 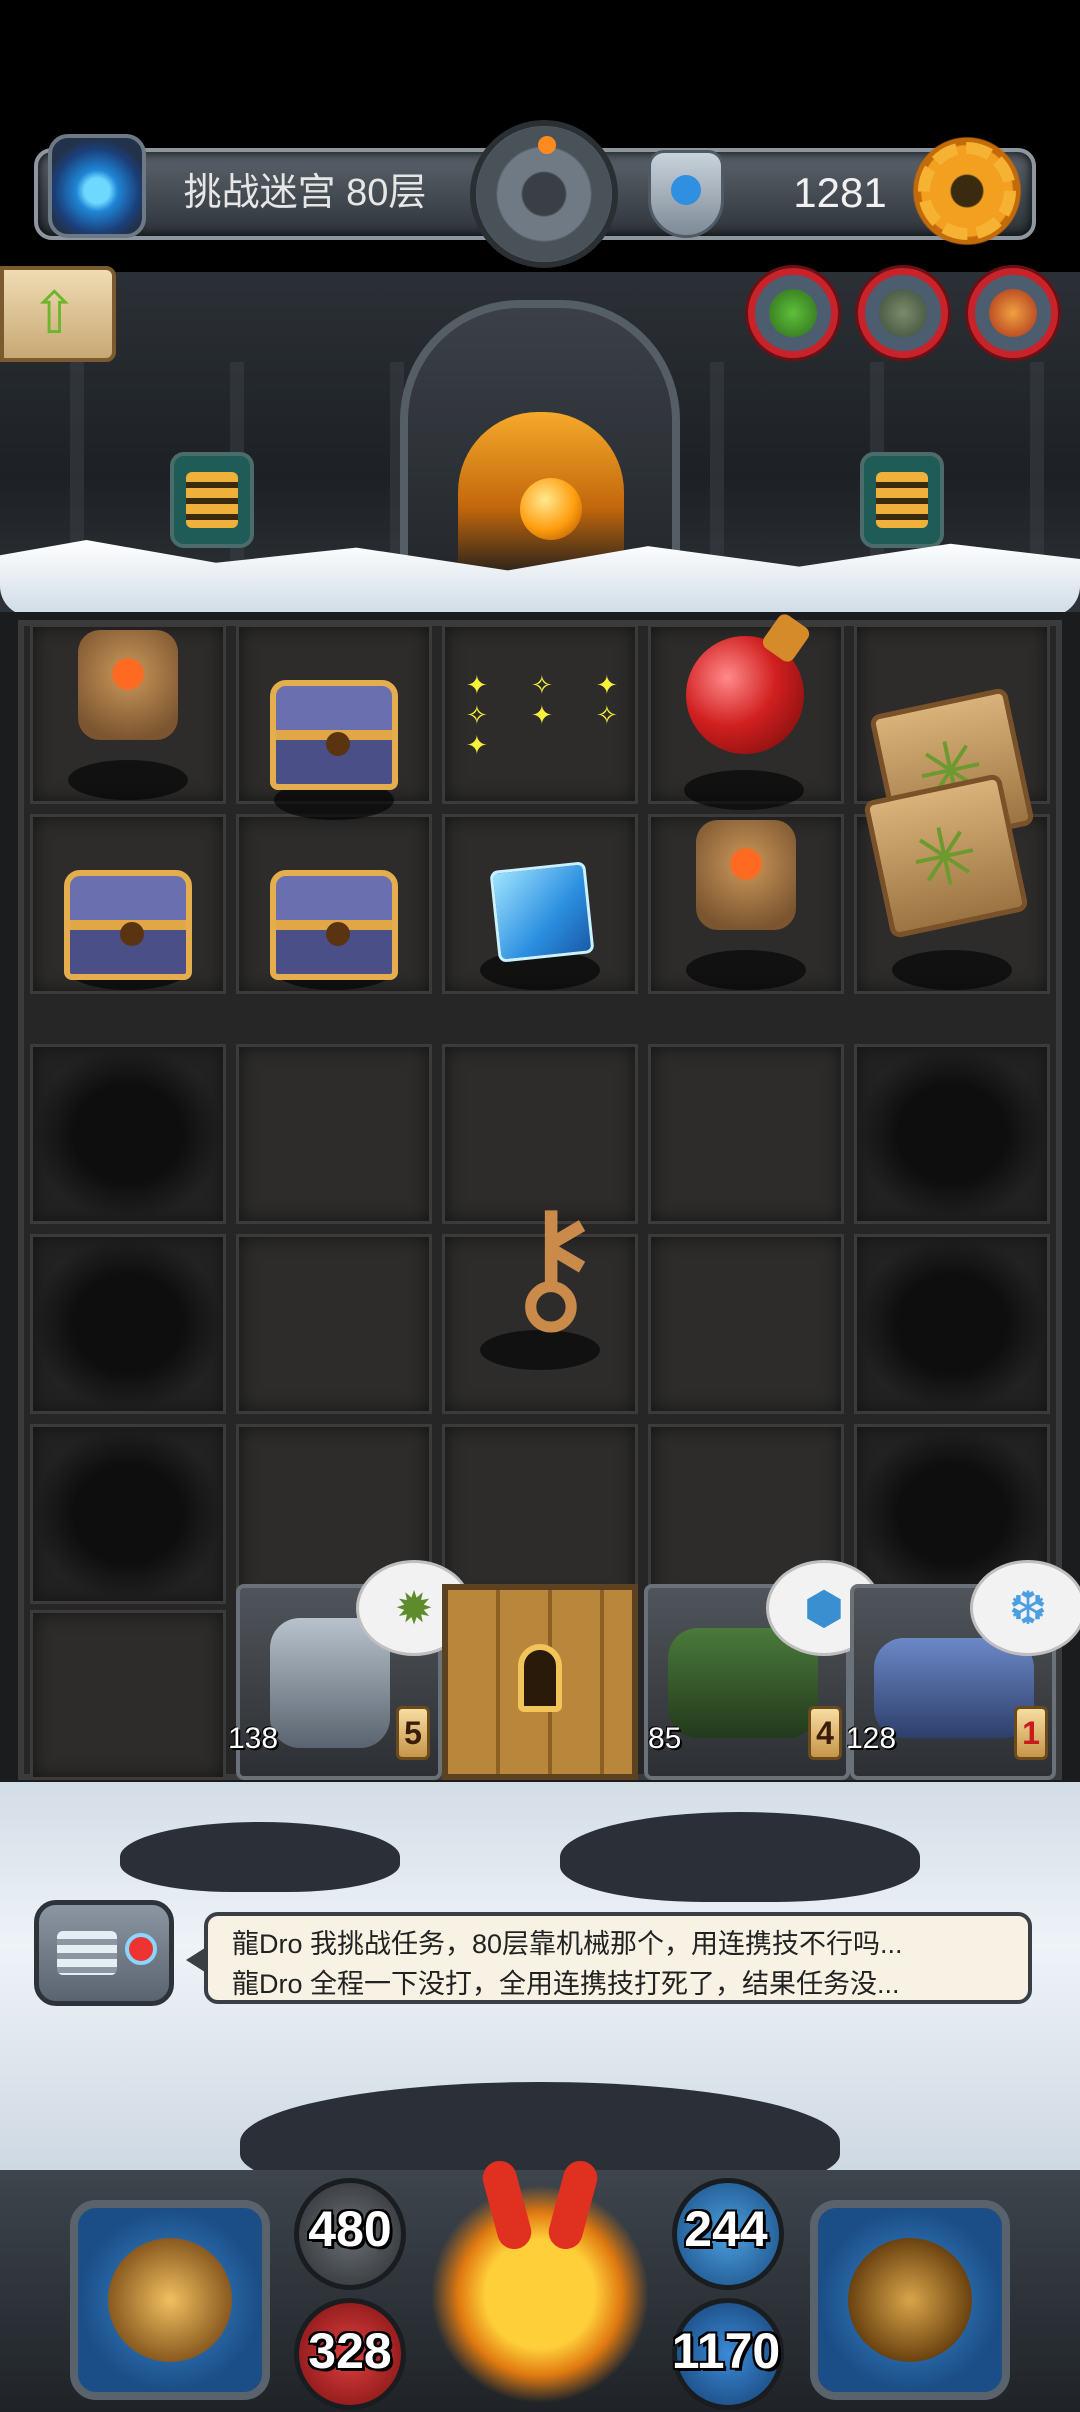 What do you see at coordinates (871, 1738) in the screenshot?
I see `cannon-attack: 128` at bounding box center [871, 1738].